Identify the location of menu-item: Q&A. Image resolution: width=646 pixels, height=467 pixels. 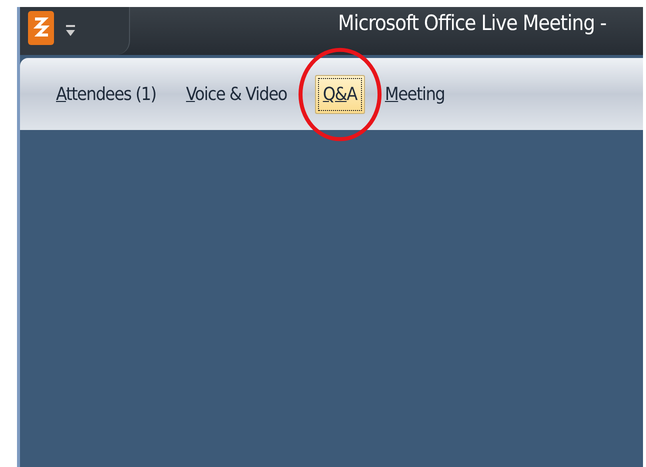
(339, 94).